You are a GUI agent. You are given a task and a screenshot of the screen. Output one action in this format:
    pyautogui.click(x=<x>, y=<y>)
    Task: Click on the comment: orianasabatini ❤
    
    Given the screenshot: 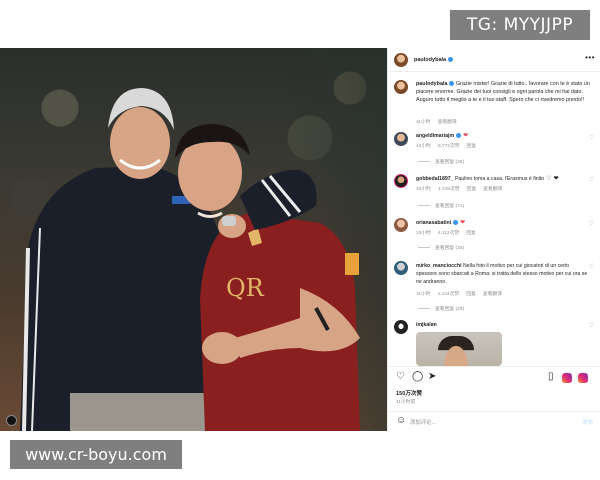 What is the action you would take?
    pyautogui.click(x=440, y=223)
    